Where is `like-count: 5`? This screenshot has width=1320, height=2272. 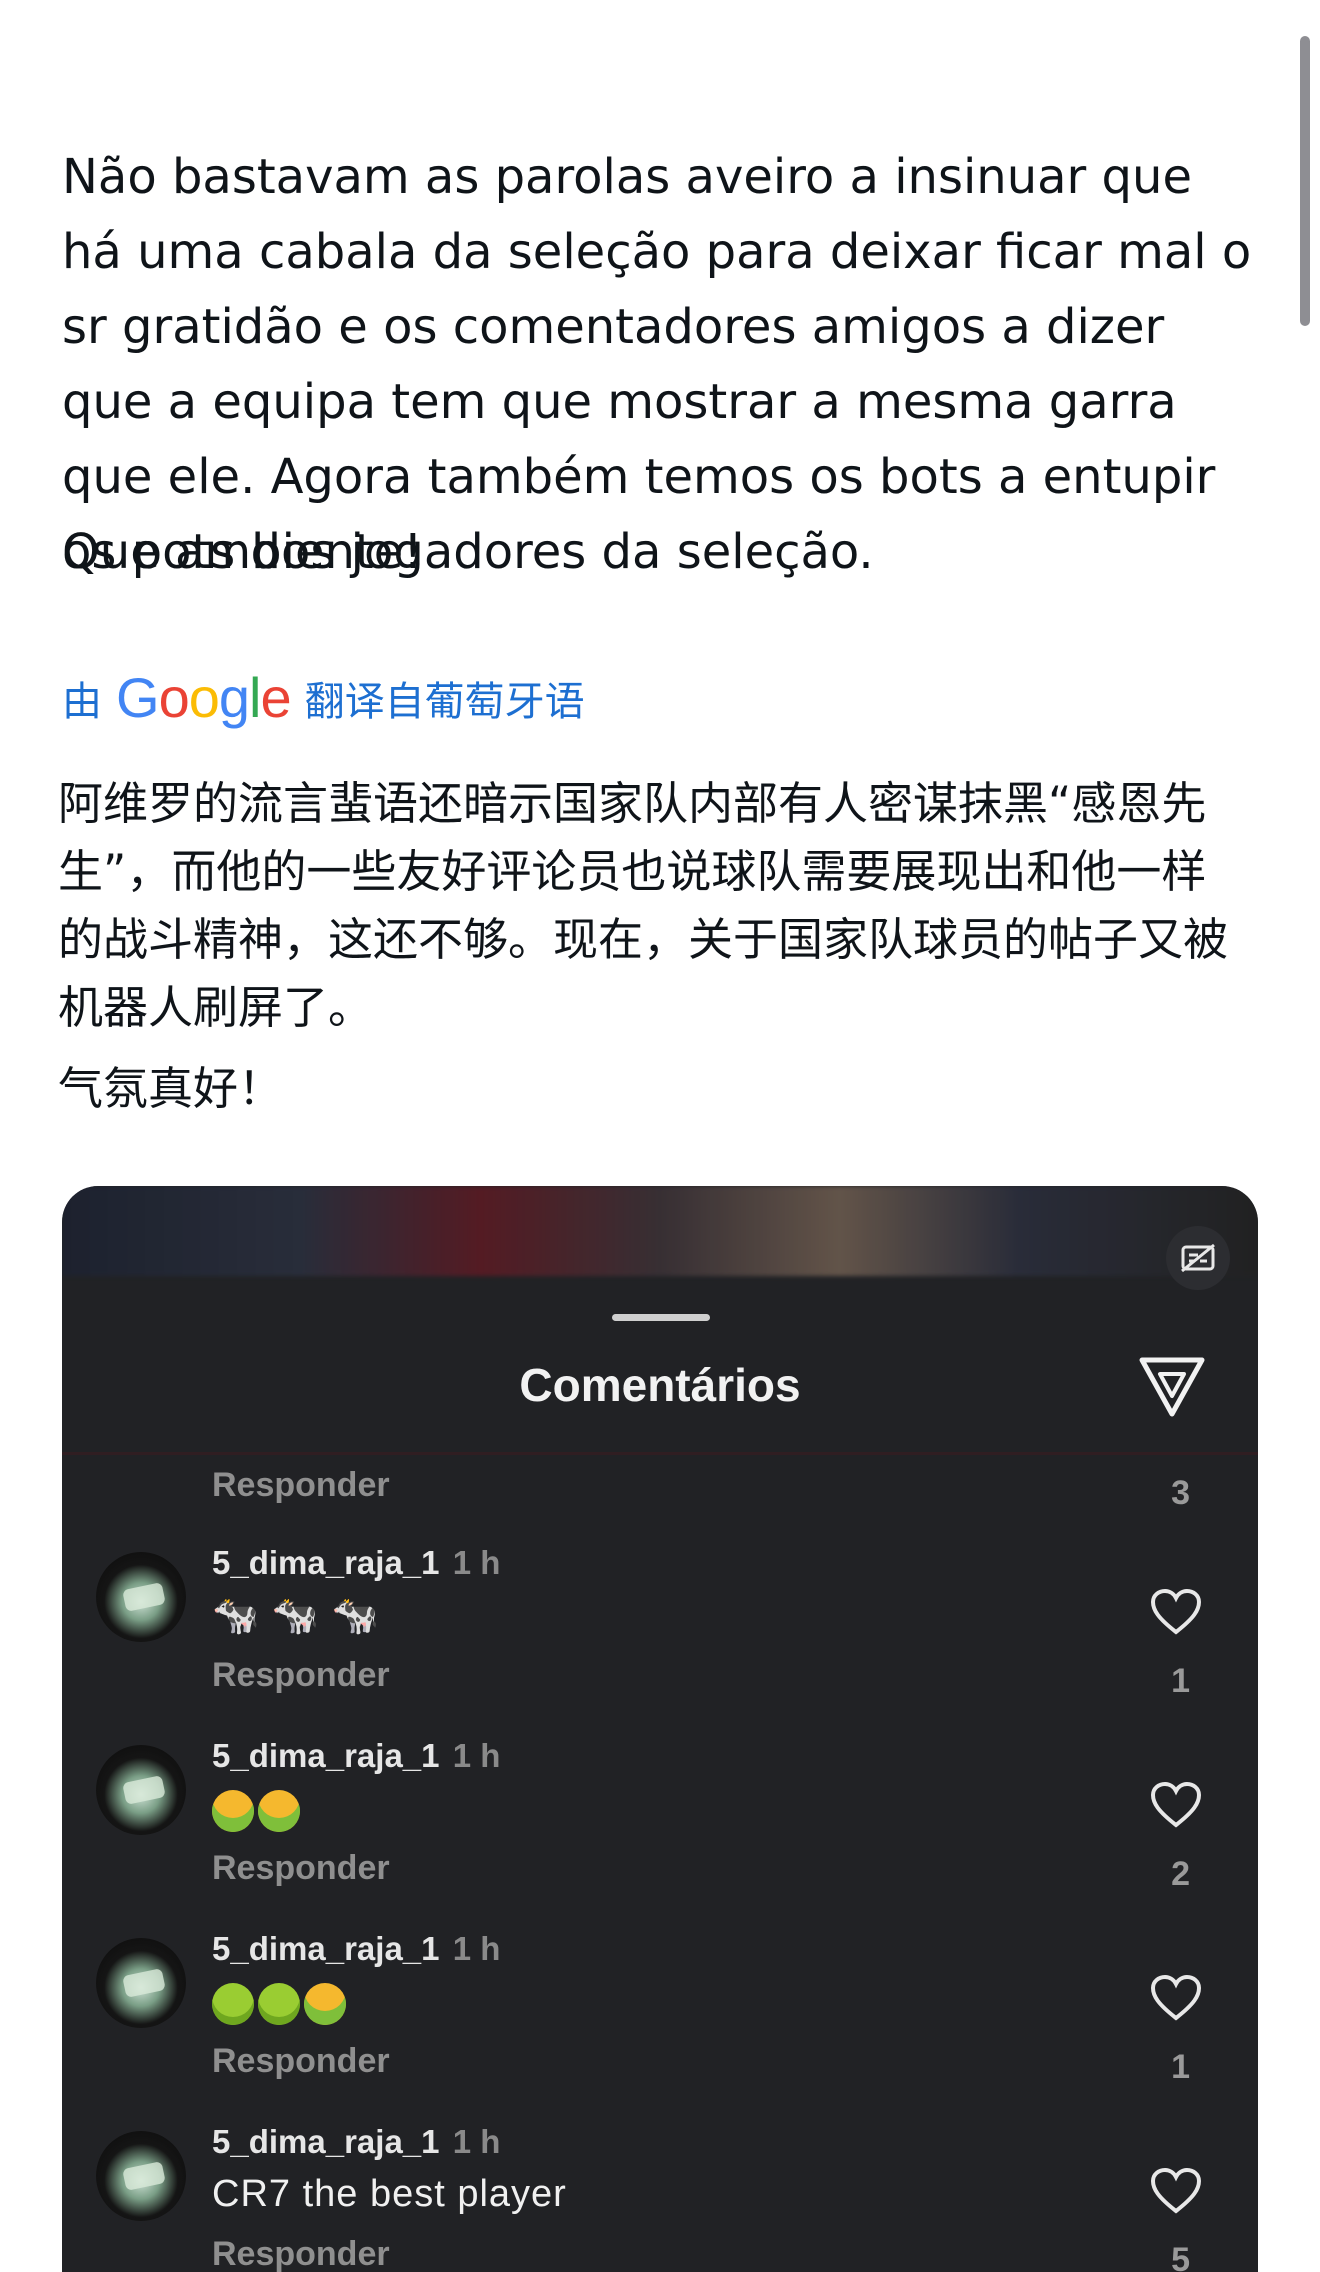 like-count: 5 is located at coordinates (1180, 2256).